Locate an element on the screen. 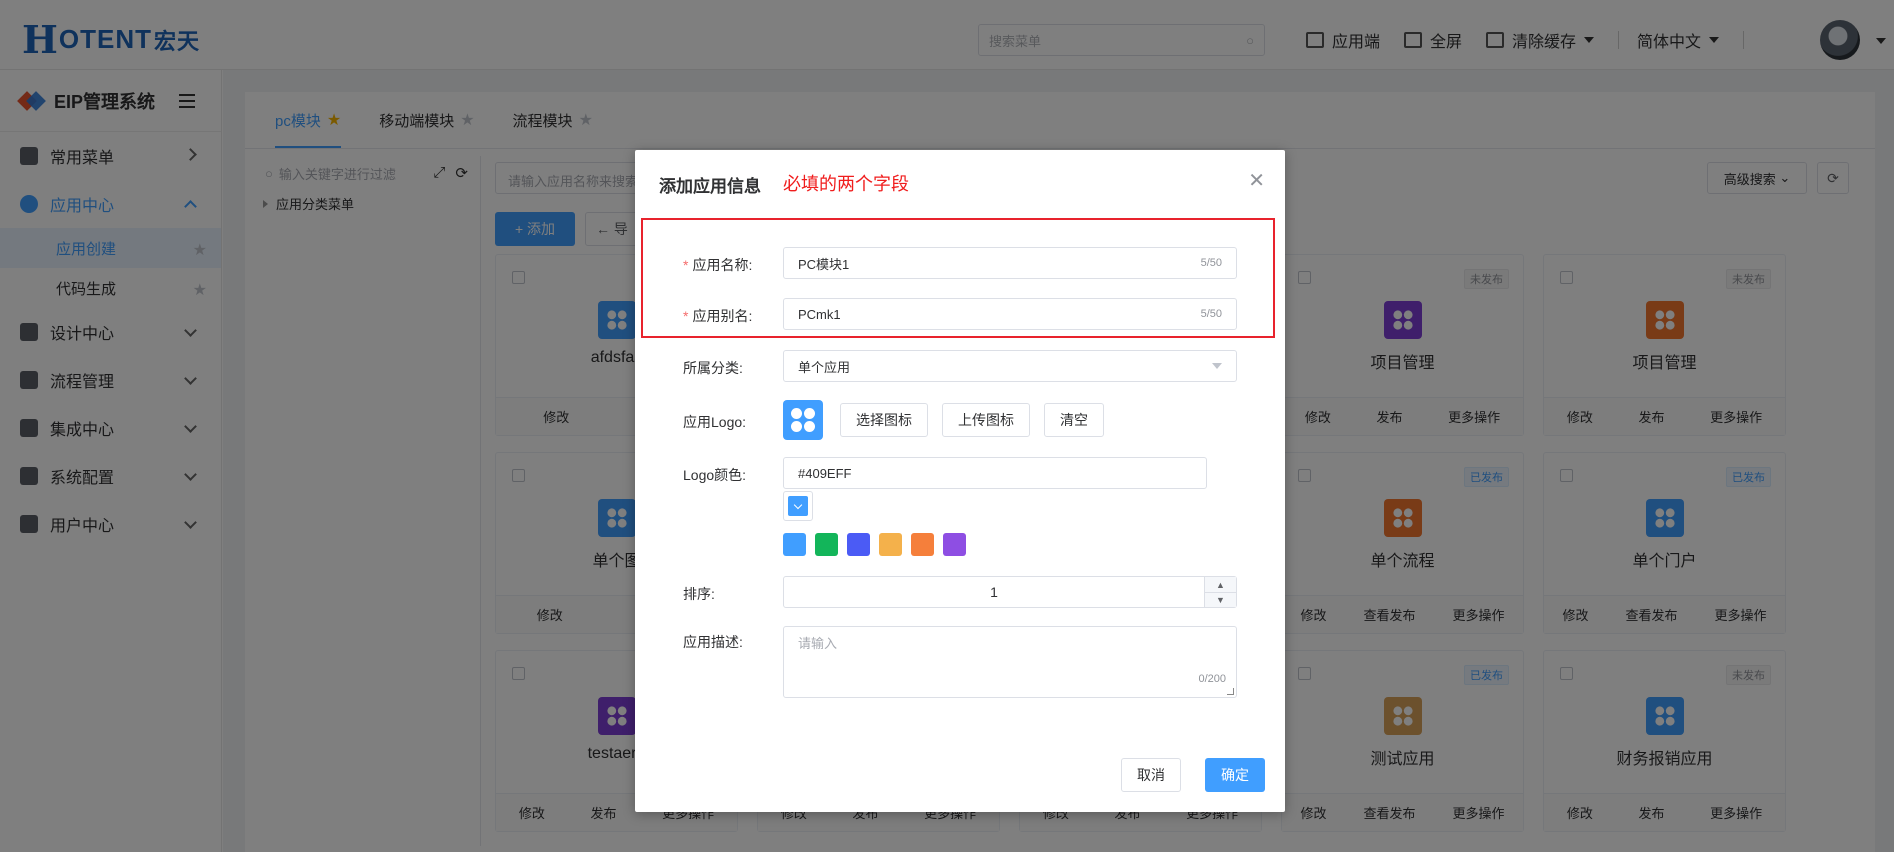 Image resolution: width=1894 pixels, height=852 pixels. app-alias-input: PCmk1 5/50 is located at coordinates (1010, 314).